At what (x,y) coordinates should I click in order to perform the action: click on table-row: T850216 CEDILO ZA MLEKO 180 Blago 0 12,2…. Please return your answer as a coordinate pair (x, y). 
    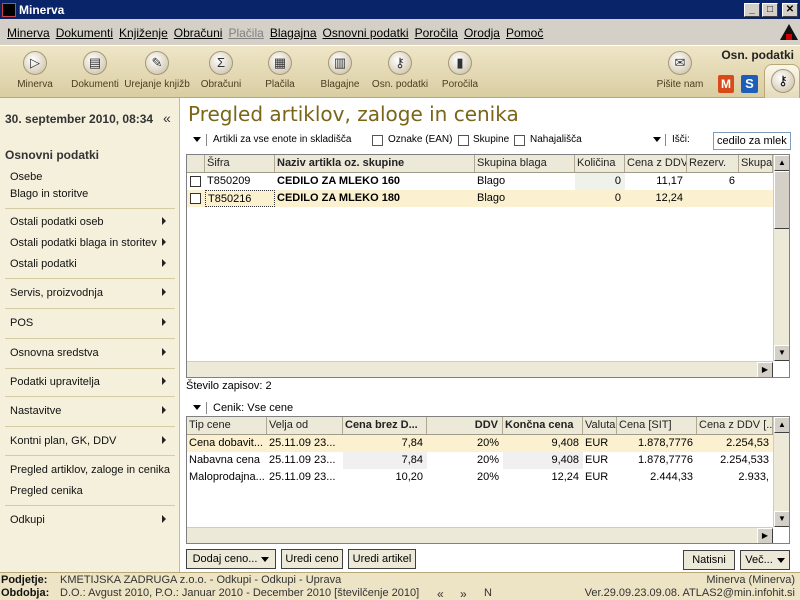
    Looking at the image, I should click on (480, 198).